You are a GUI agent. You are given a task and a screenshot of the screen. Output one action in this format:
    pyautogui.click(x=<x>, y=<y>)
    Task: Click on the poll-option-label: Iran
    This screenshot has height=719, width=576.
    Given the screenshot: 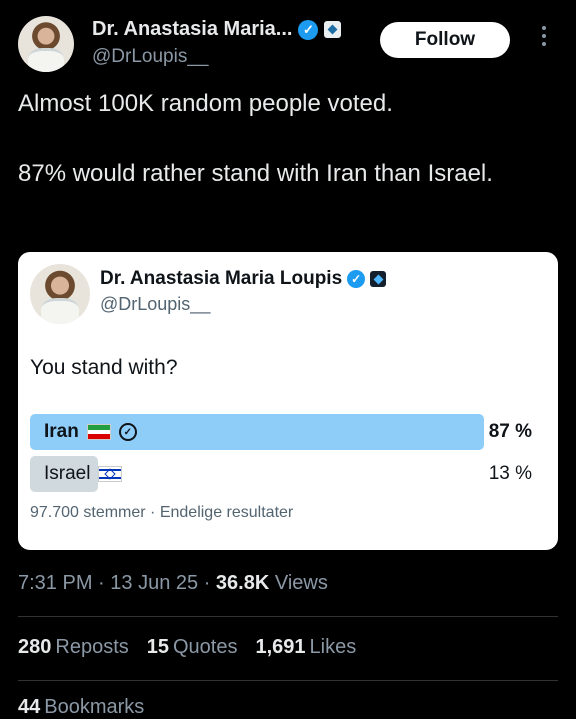 What is the action you would take?
    pyautogui.click(x=61, y=431)
    